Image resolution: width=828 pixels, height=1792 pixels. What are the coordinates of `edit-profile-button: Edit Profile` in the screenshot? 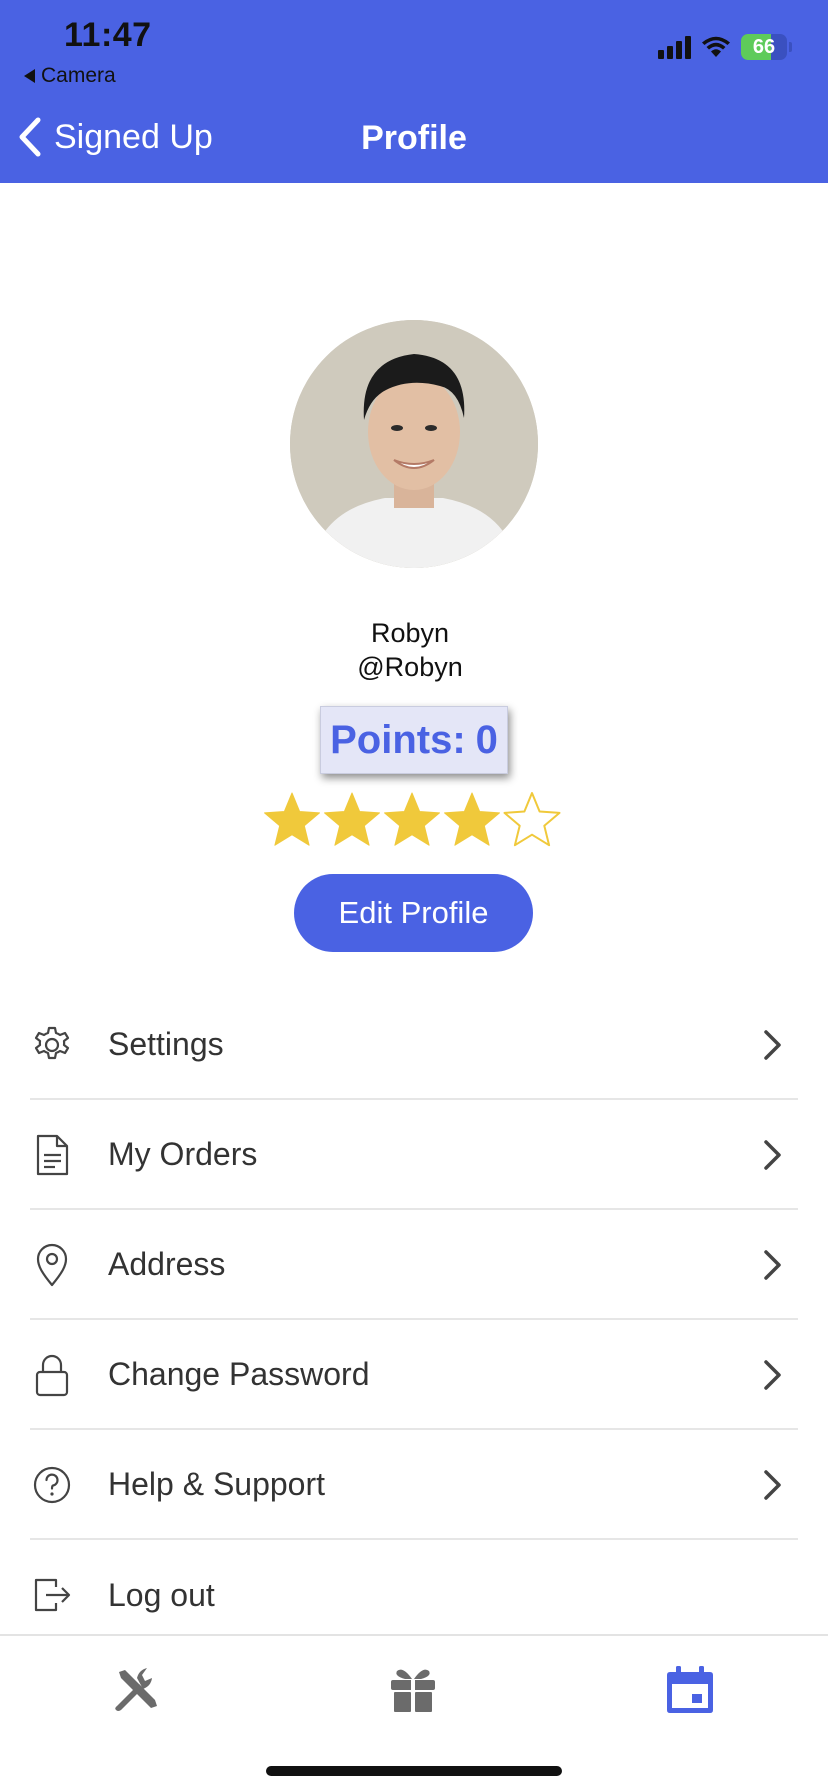 It's located at (413, 913).